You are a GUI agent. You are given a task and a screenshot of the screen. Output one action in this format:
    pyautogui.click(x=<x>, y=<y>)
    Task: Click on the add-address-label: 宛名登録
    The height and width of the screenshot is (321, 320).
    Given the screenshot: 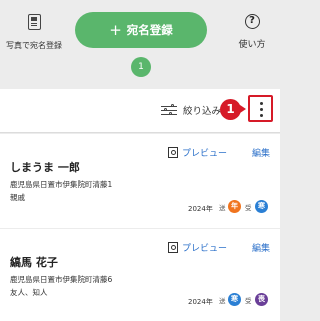 What is the action you would take?
    pyautogui.click(x=149, y=30)
    